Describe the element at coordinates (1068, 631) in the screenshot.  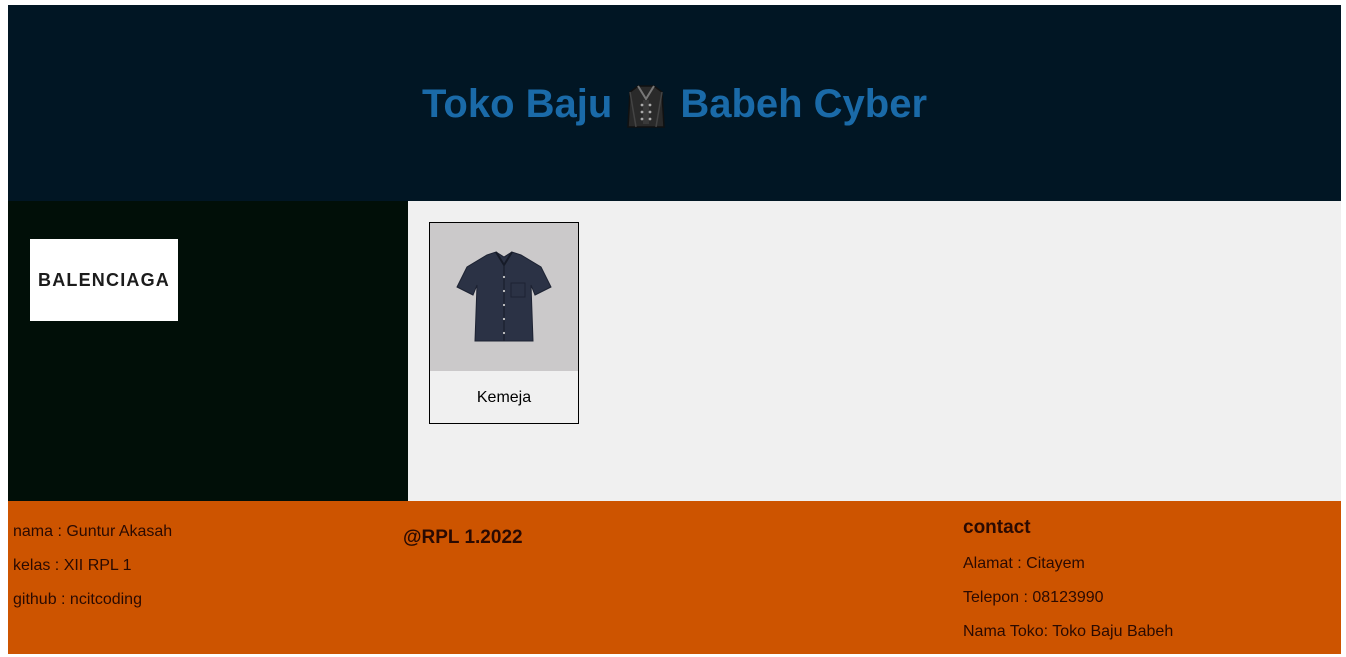
I see `contact-store-name: Nama Toko: Toko Baju Babeh` at that location.